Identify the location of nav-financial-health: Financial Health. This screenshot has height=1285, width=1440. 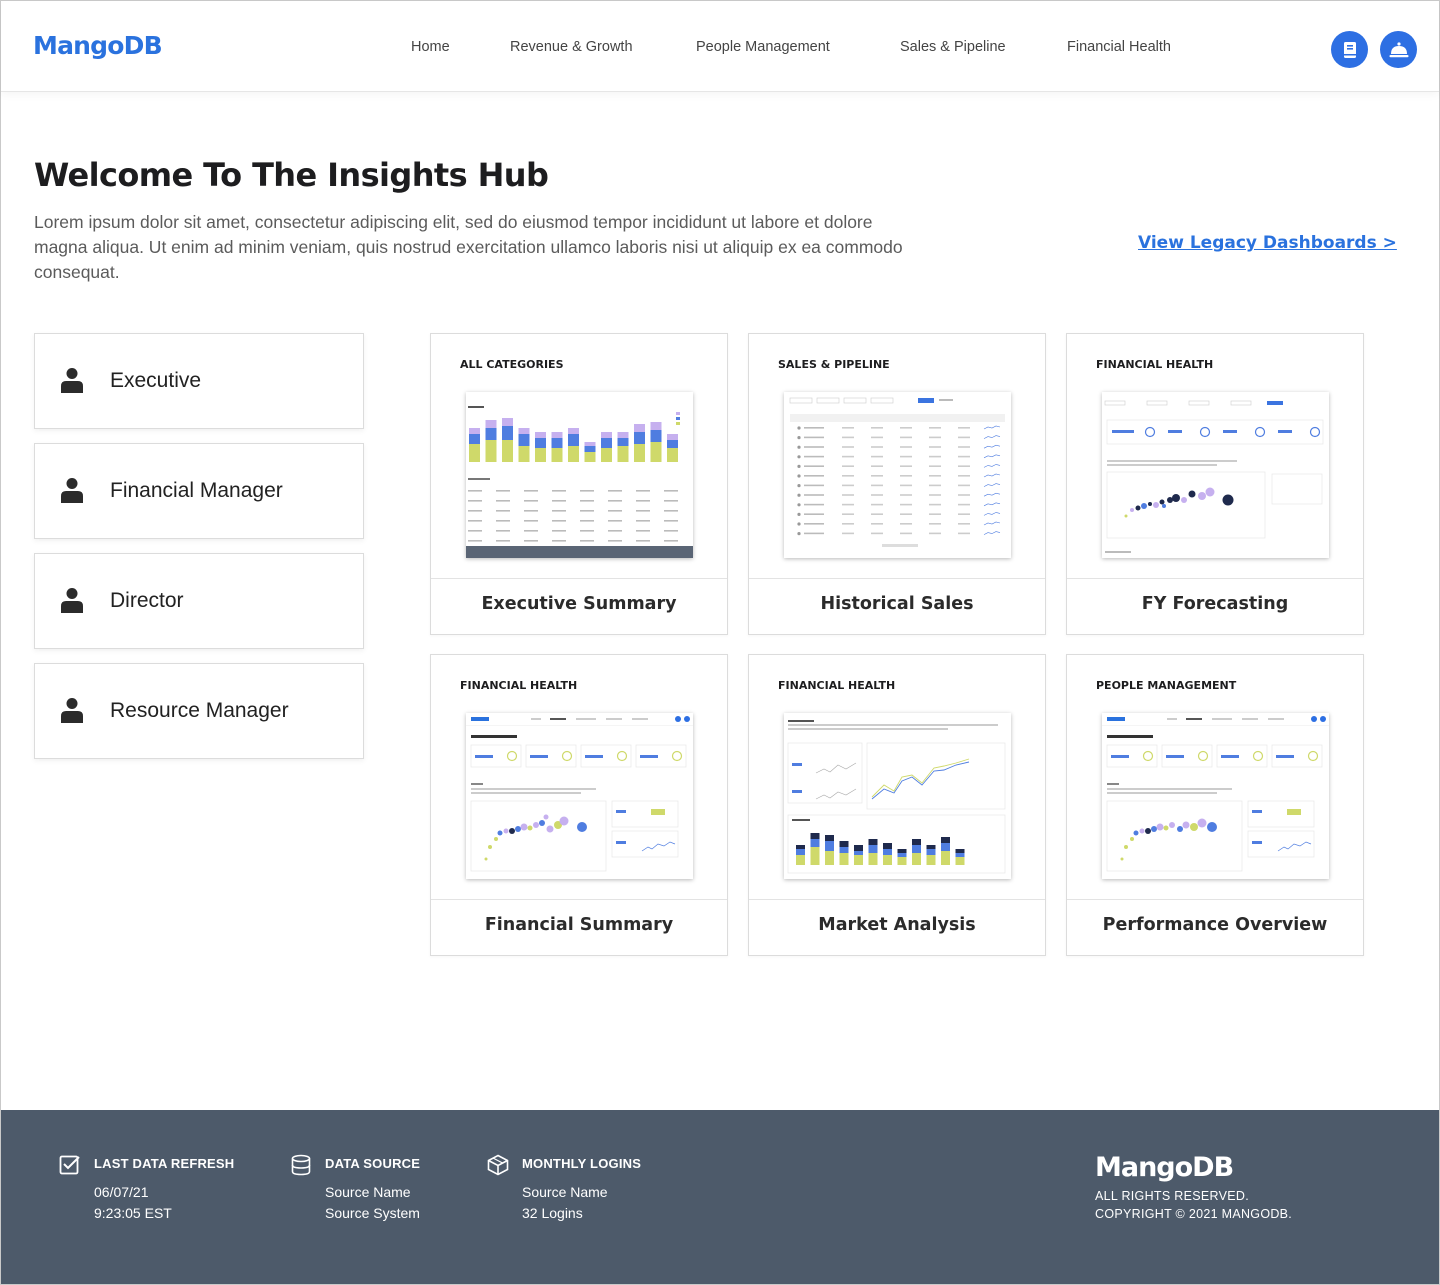
(1119, 47).